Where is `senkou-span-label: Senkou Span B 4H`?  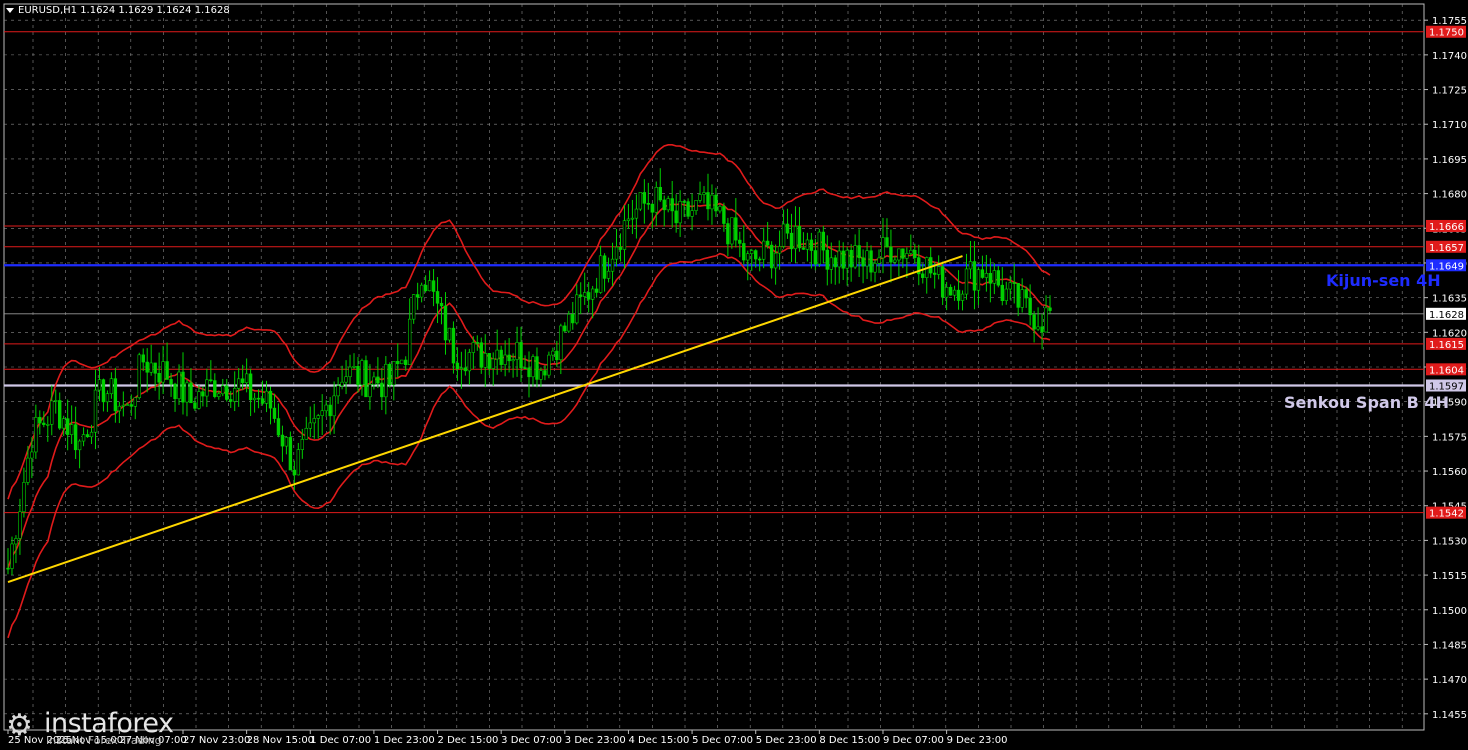
senkou-span-label: Senkou Span B 4H is located at coordinates (1366, 403).